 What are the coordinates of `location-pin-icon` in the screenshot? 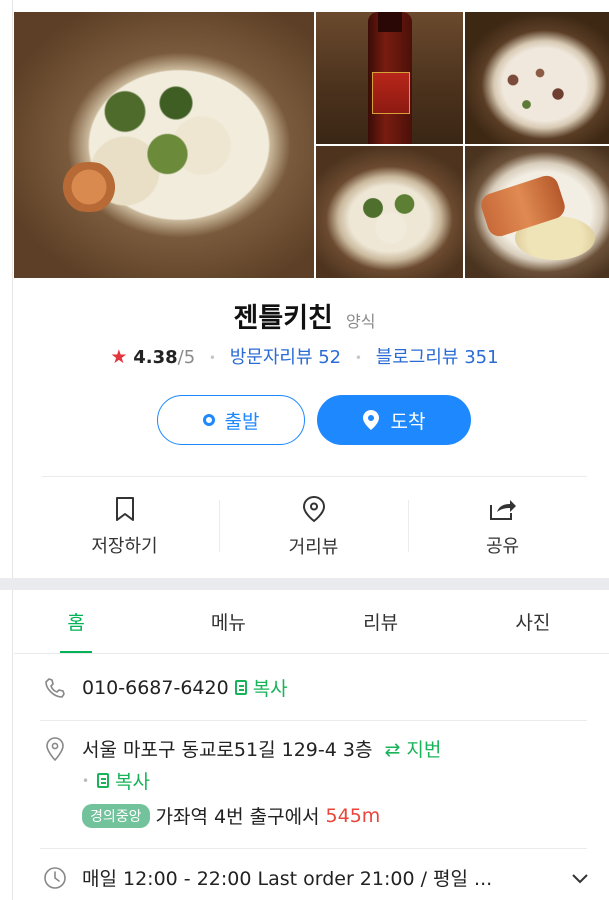 It's located at (313, 509).